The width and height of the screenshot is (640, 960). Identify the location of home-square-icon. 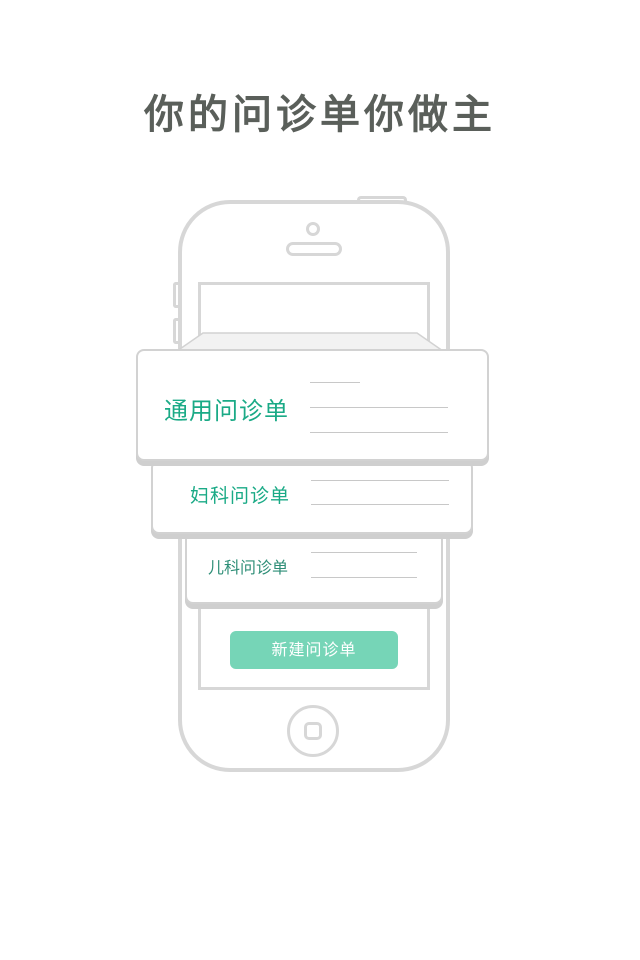
(313, 731).